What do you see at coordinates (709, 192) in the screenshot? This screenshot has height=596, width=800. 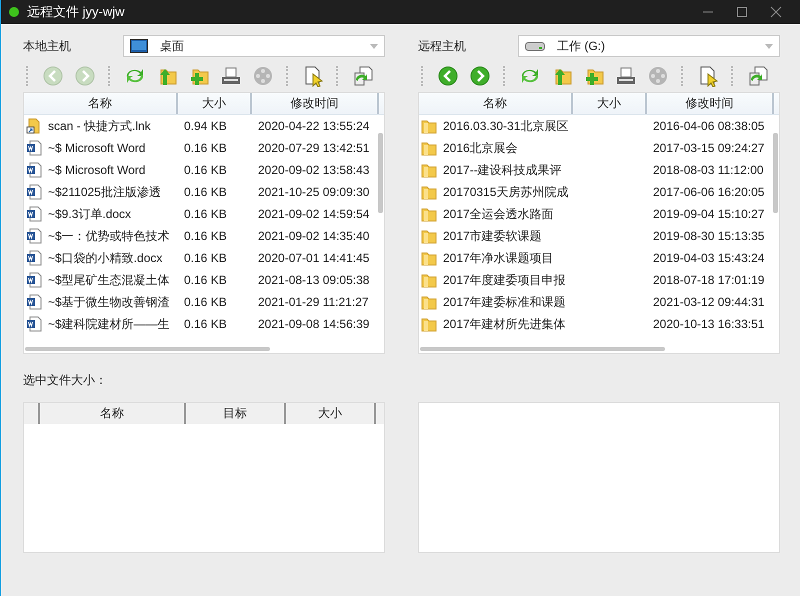 I see `modified-time: 2017-06-06 16:20:05` at bounding box center [709, 192].